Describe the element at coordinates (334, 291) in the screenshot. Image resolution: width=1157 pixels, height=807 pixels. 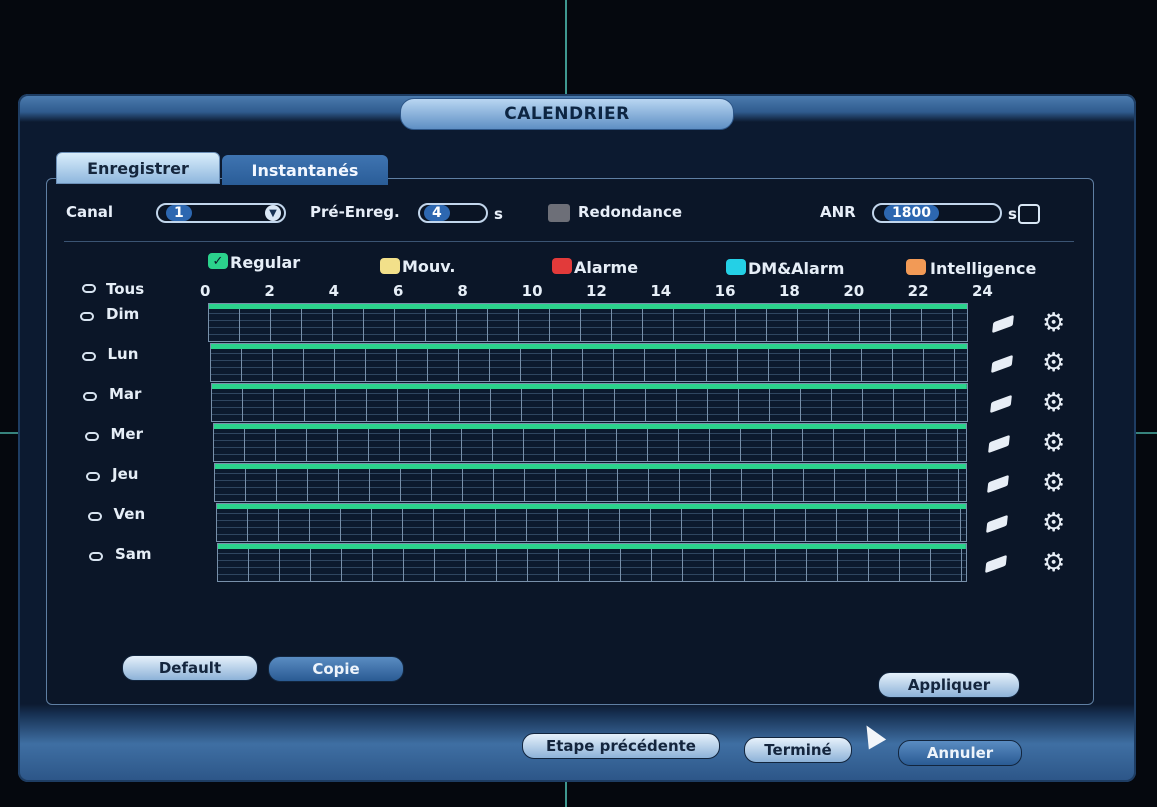
I see `hour-tick-label: 4` at that location.